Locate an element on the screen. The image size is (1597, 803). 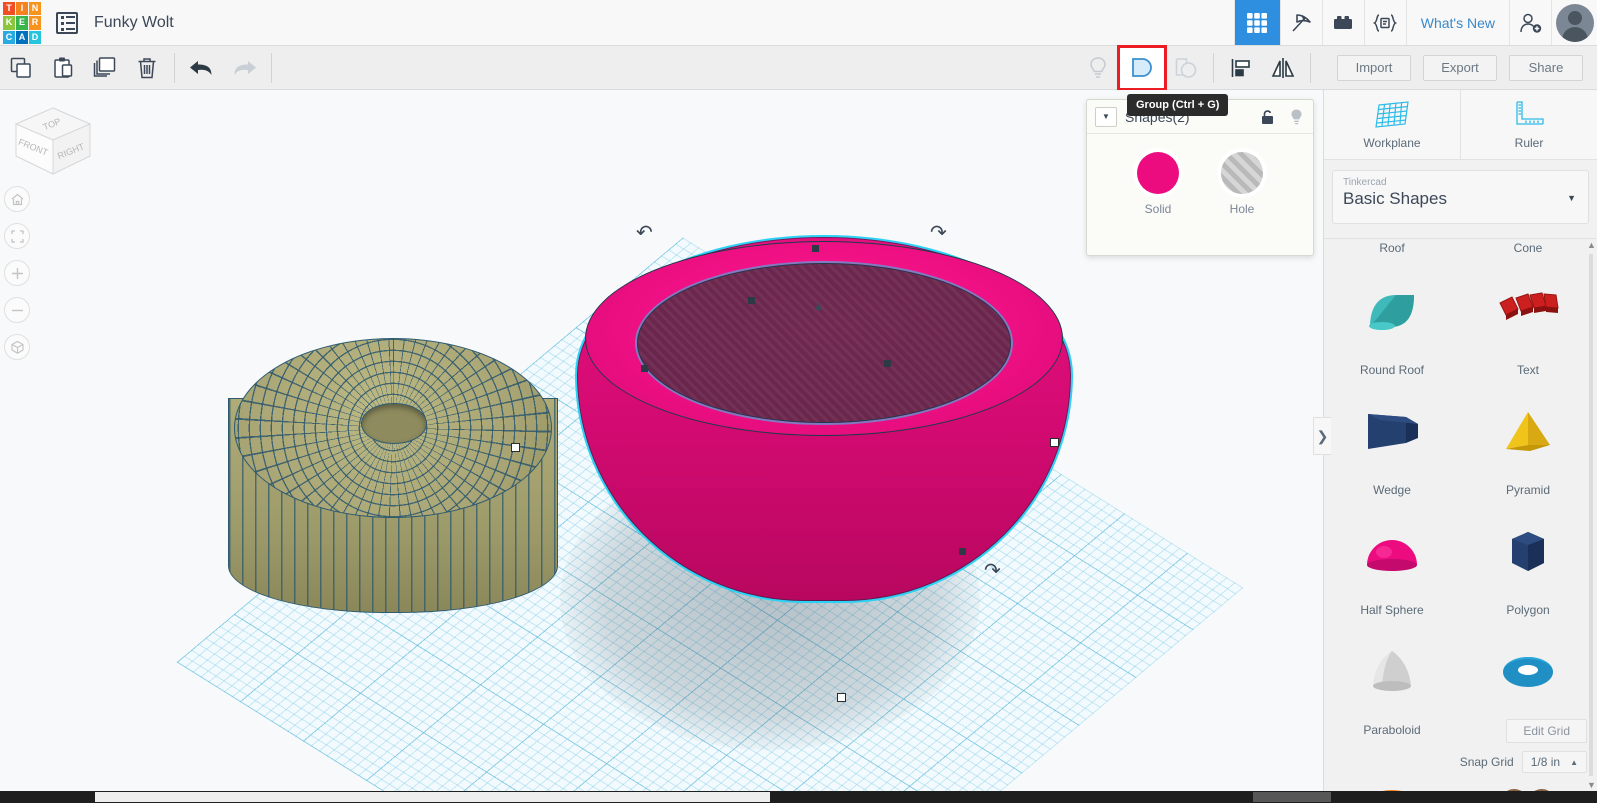
snap-grid-select: 1/8 in ▲ is located at coordinates (1554, 762).